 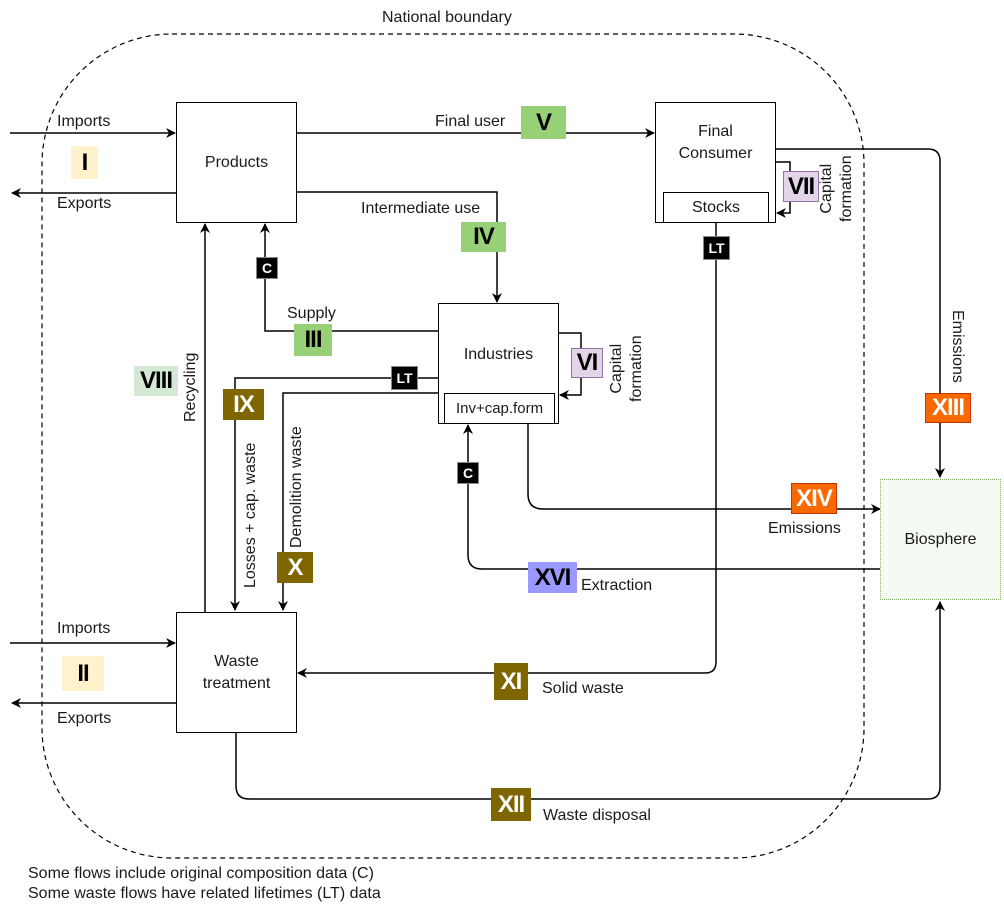 What do you see at coordinates (583, 688) in the screenshot?
I see `solid-waste-label: Solid waste` at bounding box center [583, 688].